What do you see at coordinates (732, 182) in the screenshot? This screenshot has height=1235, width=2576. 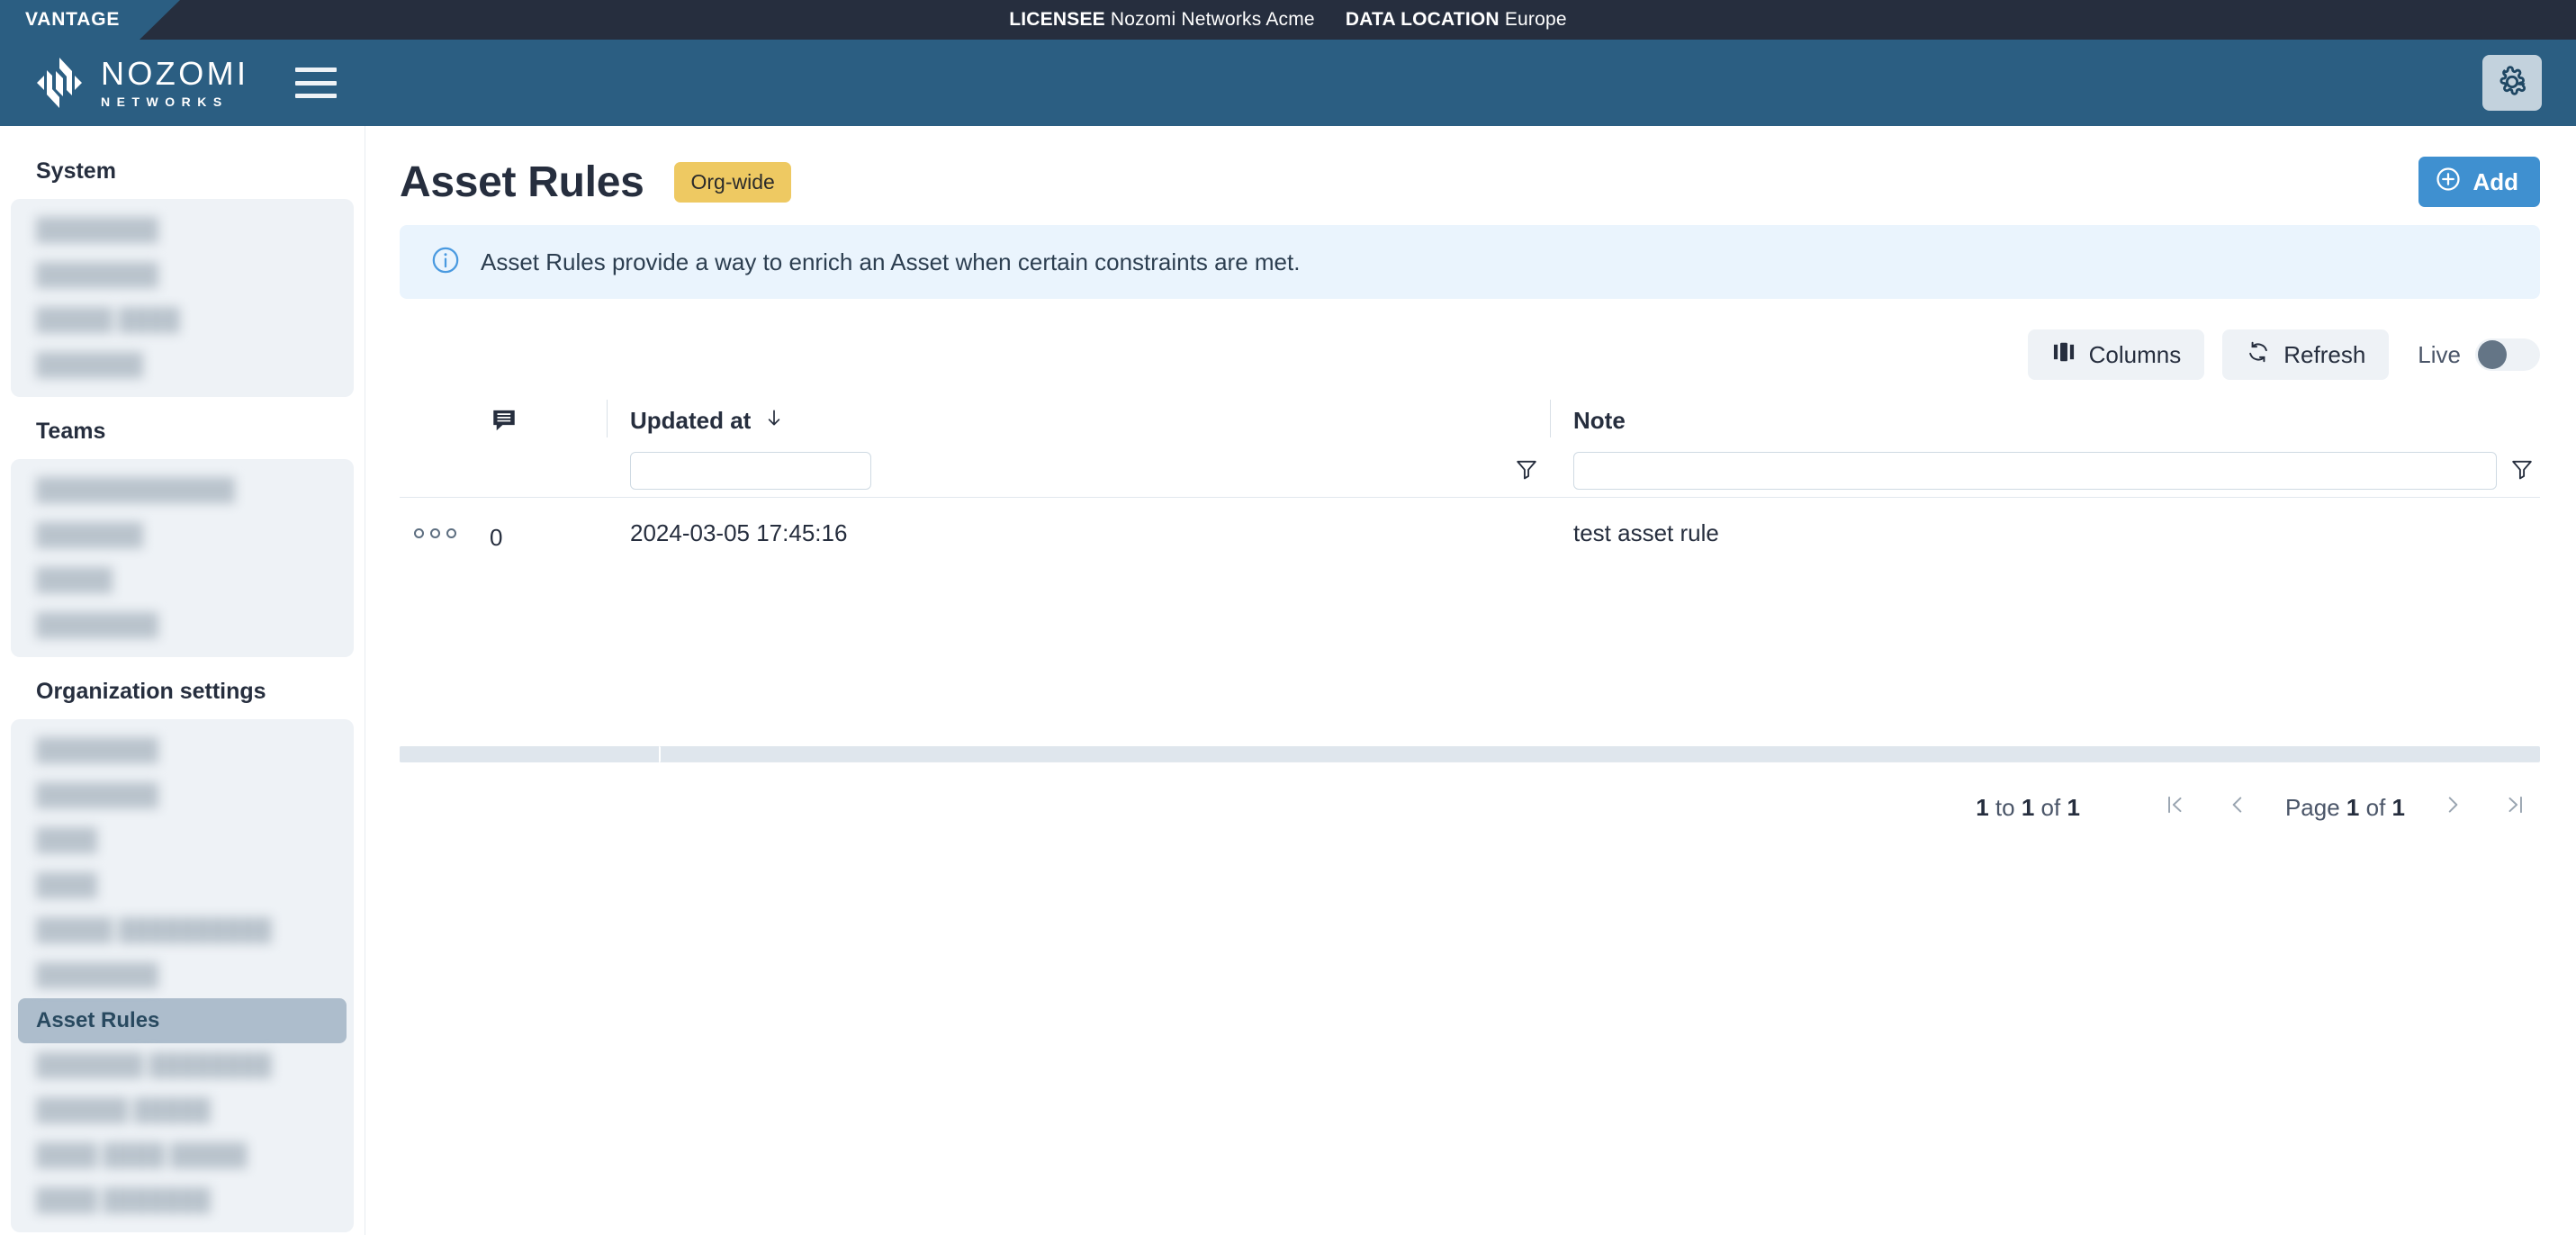 I see `status-badge: Org-wide` at bounding box center [732, 182].